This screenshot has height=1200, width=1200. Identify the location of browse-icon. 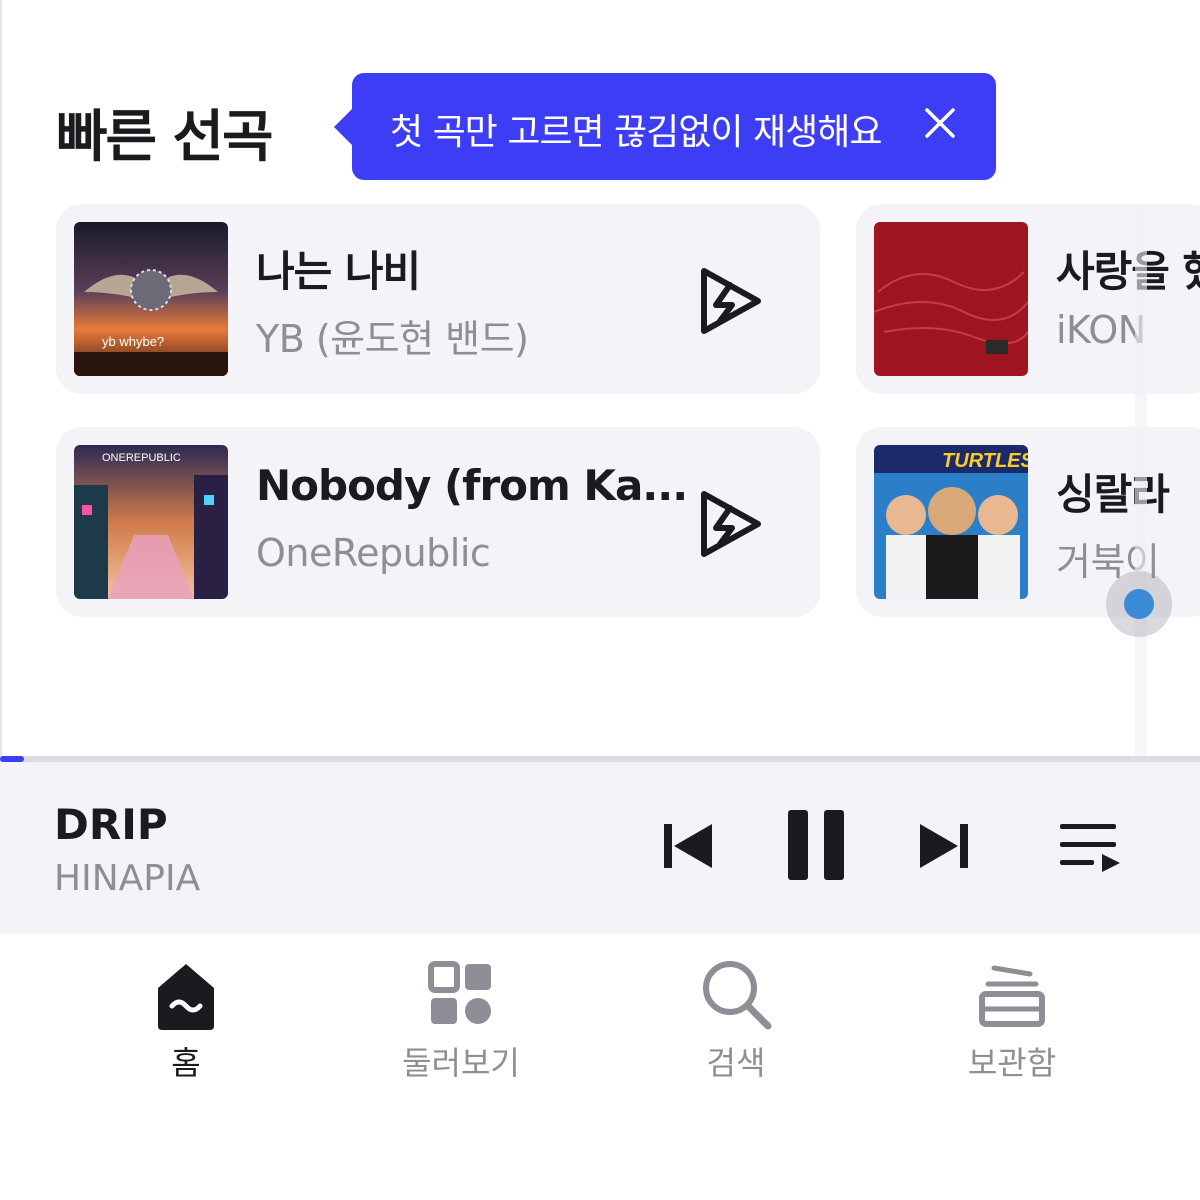
(459, 992).